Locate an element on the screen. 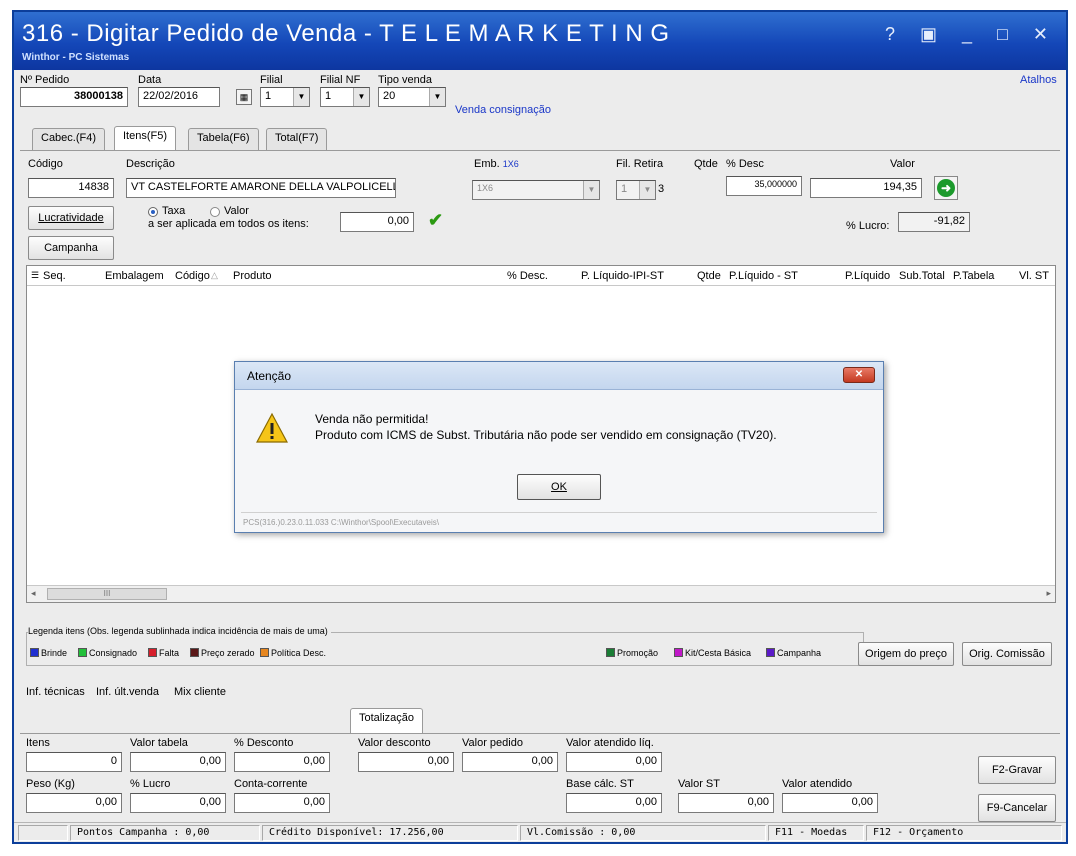 The width and height of the screenshot is (1076, 856). tipo-venda-label: Tipo venda is located at coordinates (405, 80).